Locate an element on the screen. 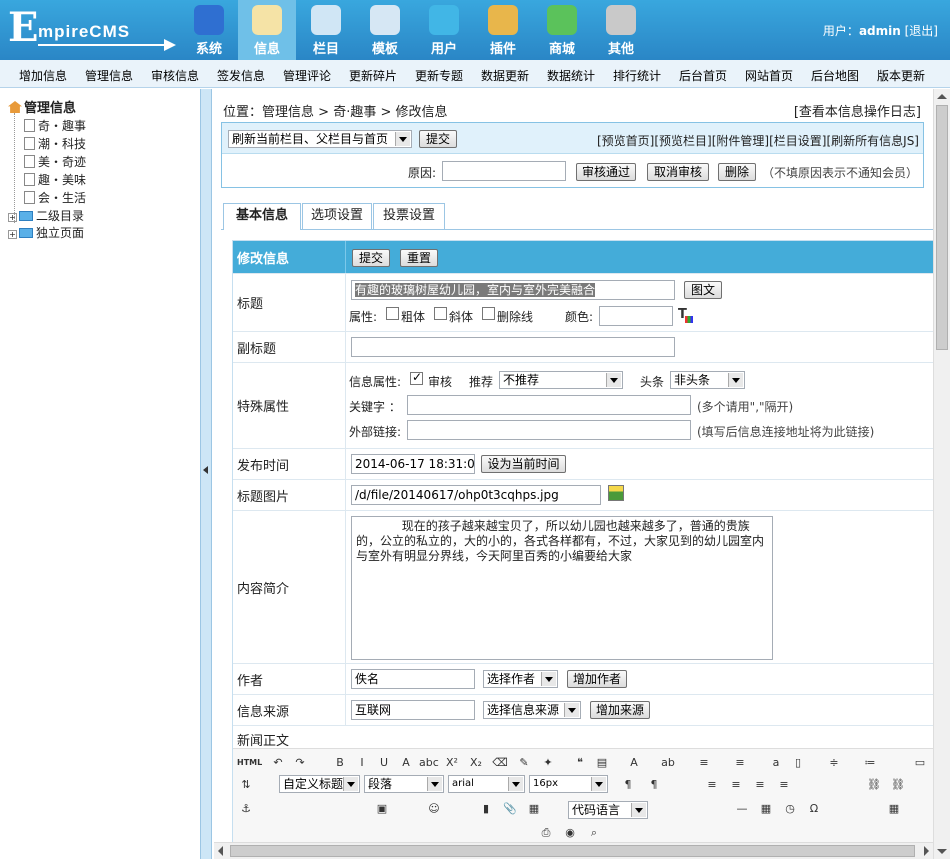 Image resolution: width=950 pixels, height=859 pixels. bold-icon: B is located at coordinates (340, 763).